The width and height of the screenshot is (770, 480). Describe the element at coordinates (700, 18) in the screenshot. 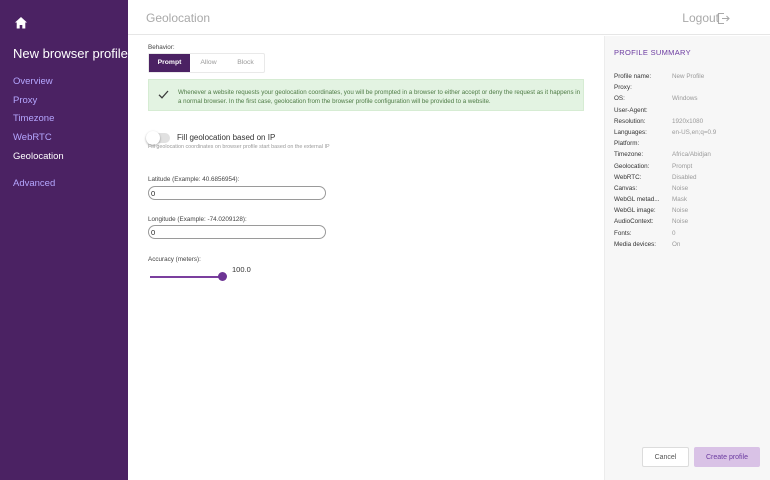

I see `logout-link: Logout` at that location.